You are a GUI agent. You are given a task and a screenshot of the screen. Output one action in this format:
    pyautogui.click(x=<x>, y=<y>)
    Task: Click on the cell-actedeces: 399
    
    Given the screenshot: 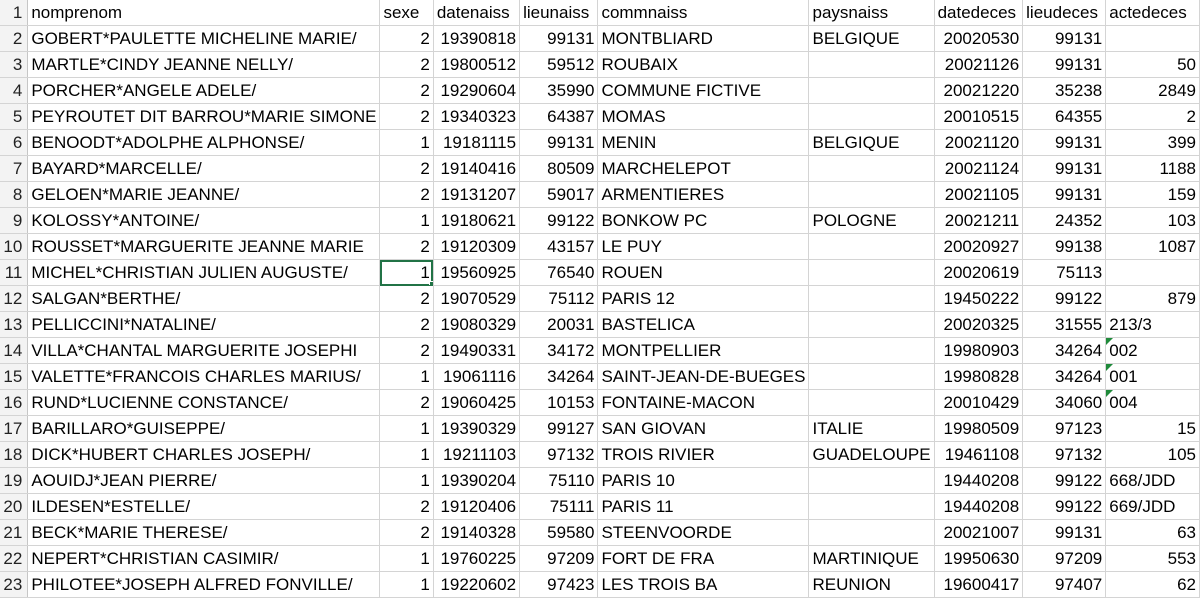 What is the action you would take?
    pyautogui.click(x=1152, y=142)
    